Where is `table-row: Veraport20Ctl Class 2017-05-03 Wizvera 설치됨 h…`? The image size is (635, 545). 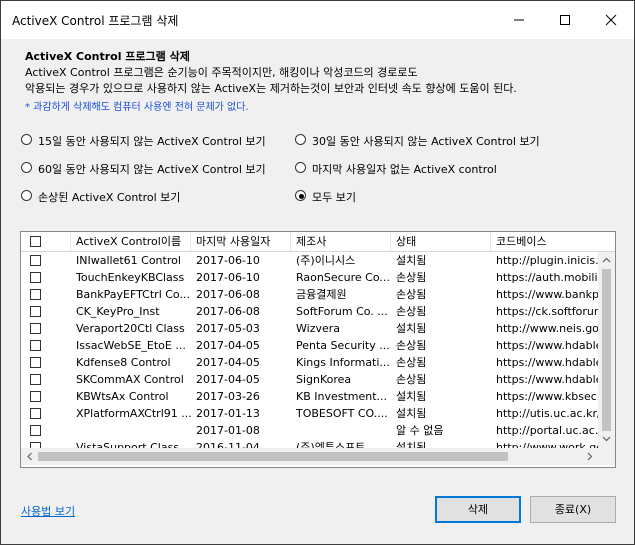 table-row: Veraport20Ctl Class 2017-05-03 Wizvera 설치됨 h… is located at coordinates (309, 328).